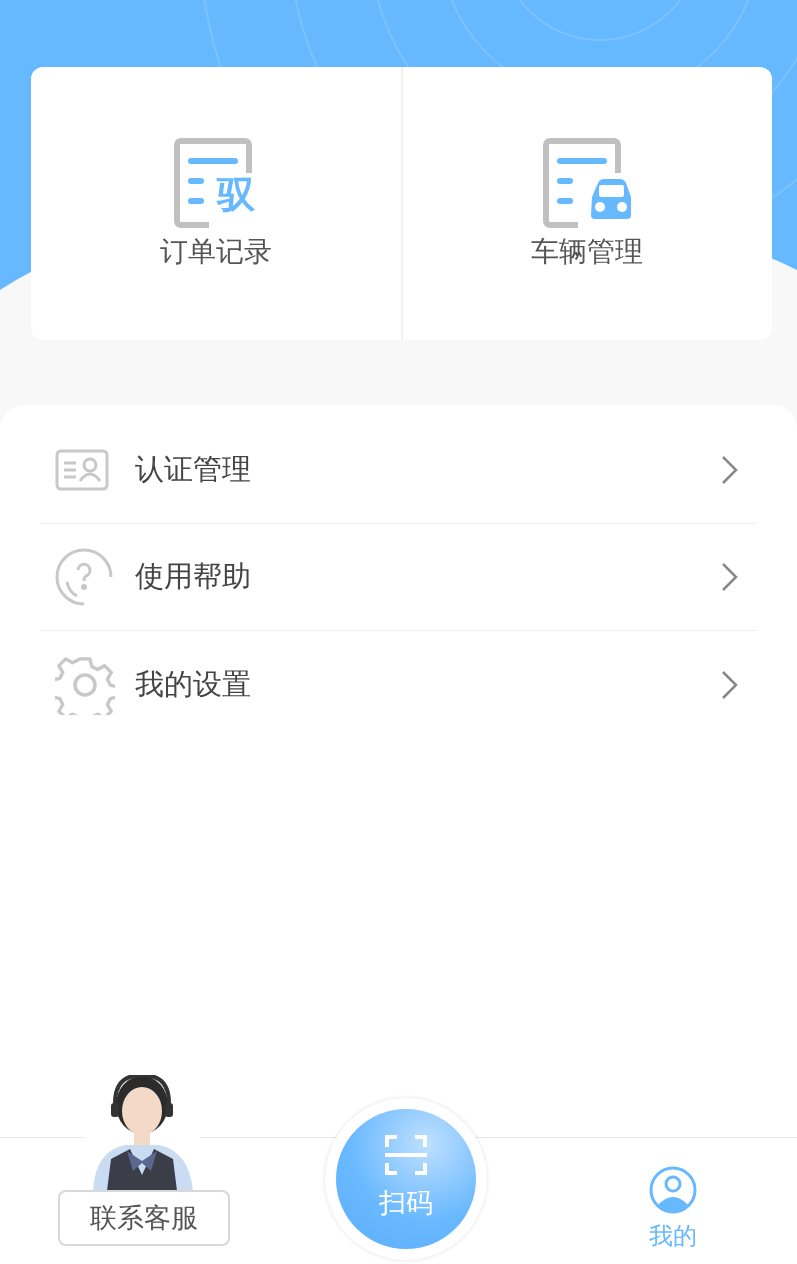 Image resolution: width=797 pixels, height=1264 pixels. Describe the element at coordinates (406, 1154) in the screenshot. I see `scan-icon` at that location.